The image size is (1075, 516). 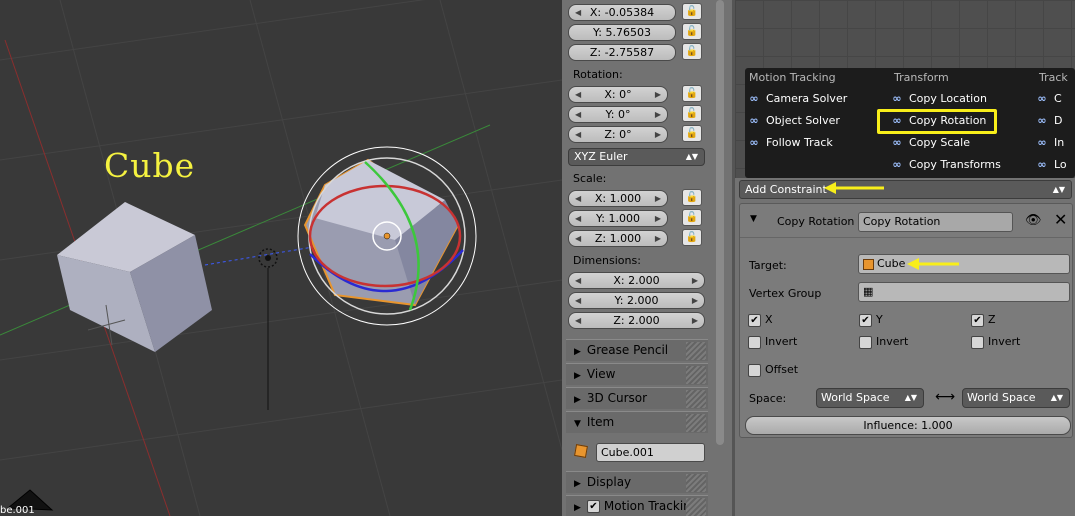 I want to click on menu-item-copy-transforms: ∞ Copy Transforms, so click(x=945, y=165).